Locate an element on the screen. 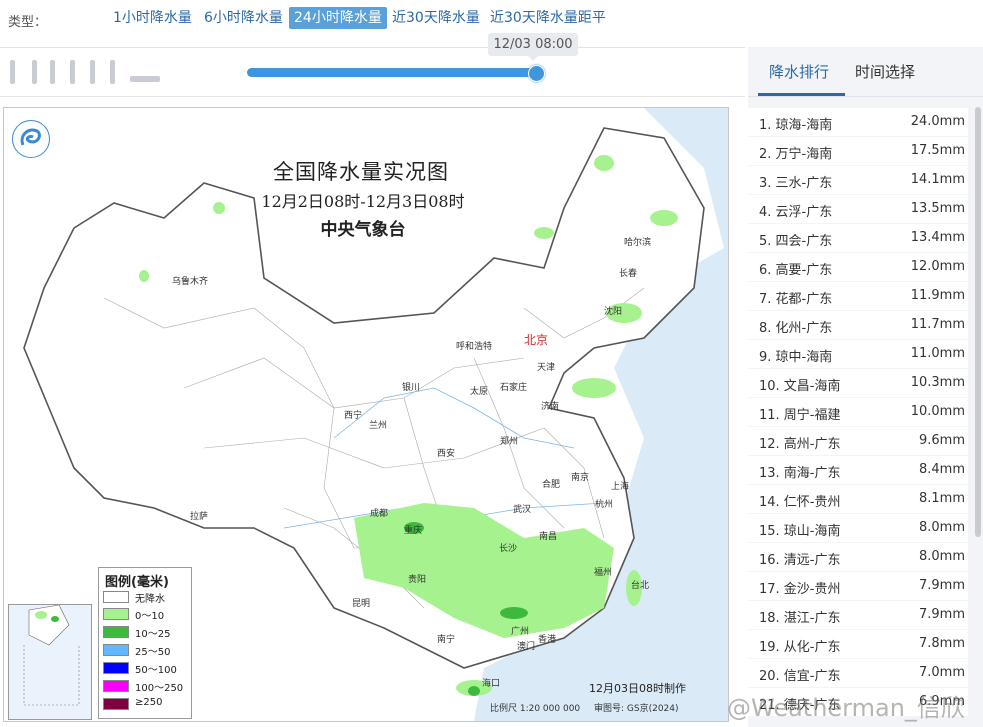  city-label: 合肥 is located at coordinates (551, 485).